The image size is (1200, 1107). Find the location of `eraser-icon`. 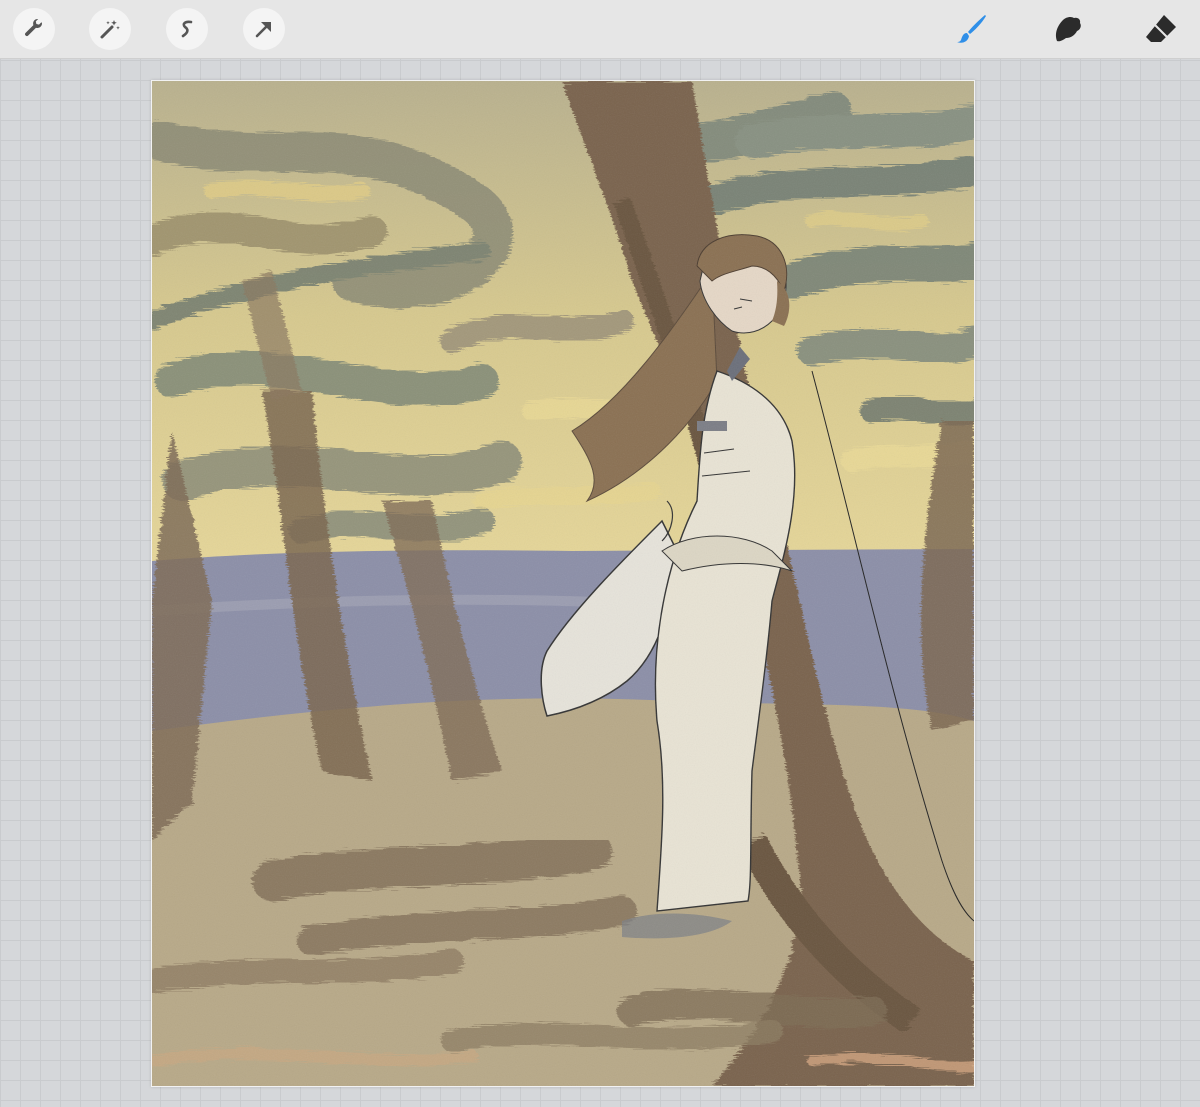

eraser-icon is located at coordinates (1161, 28).